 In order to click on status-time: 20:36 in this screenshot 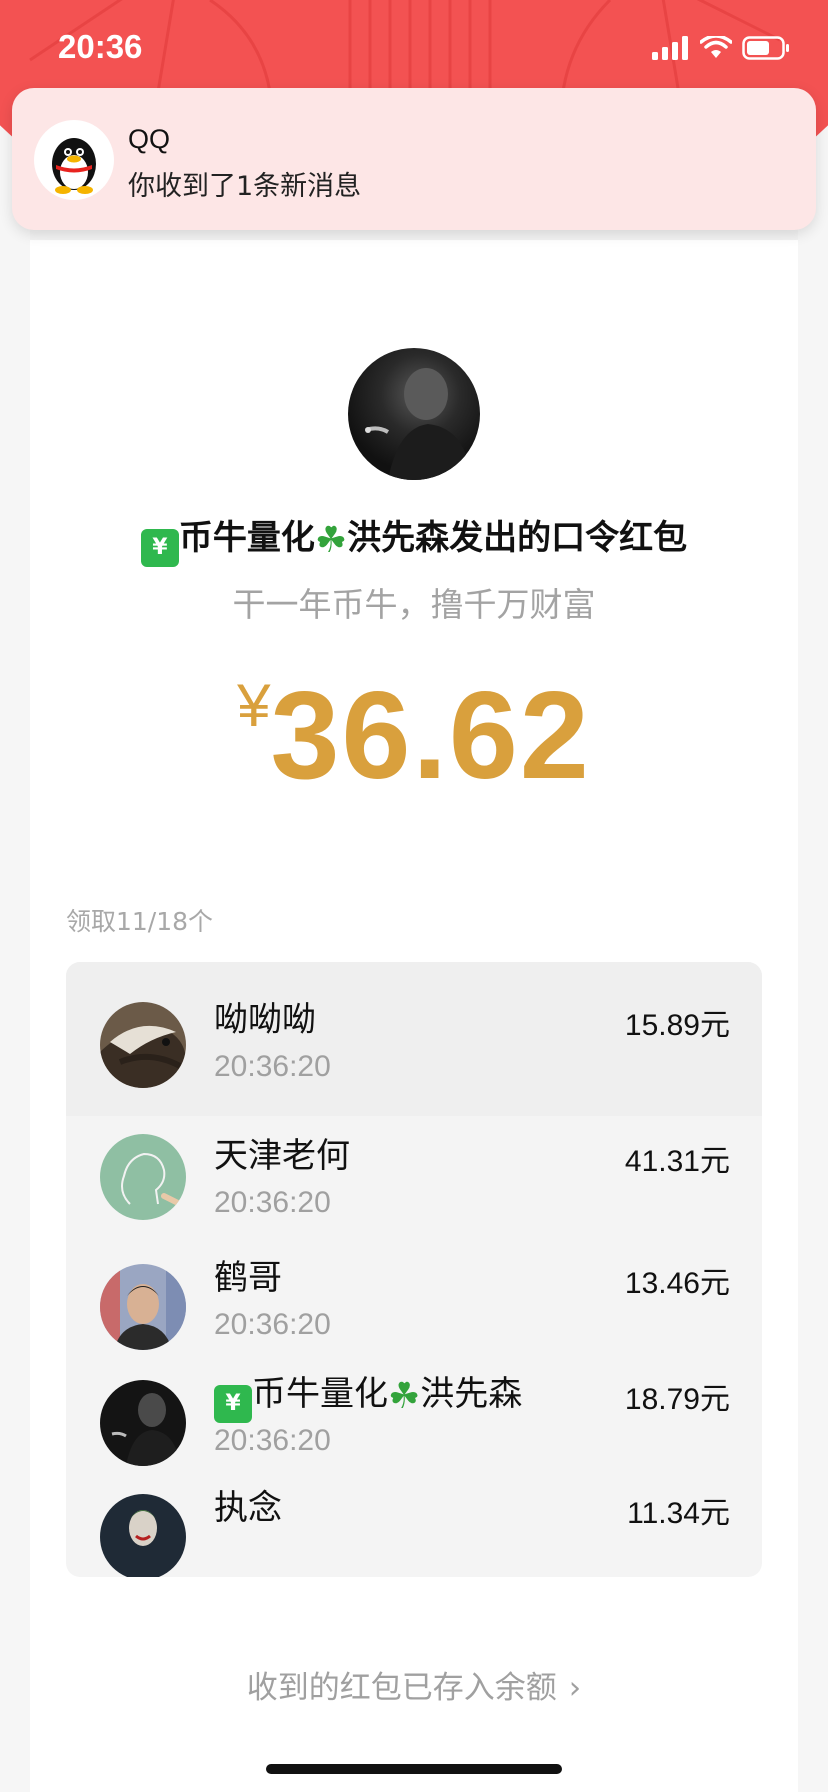, I will do `click(100, 46)`.